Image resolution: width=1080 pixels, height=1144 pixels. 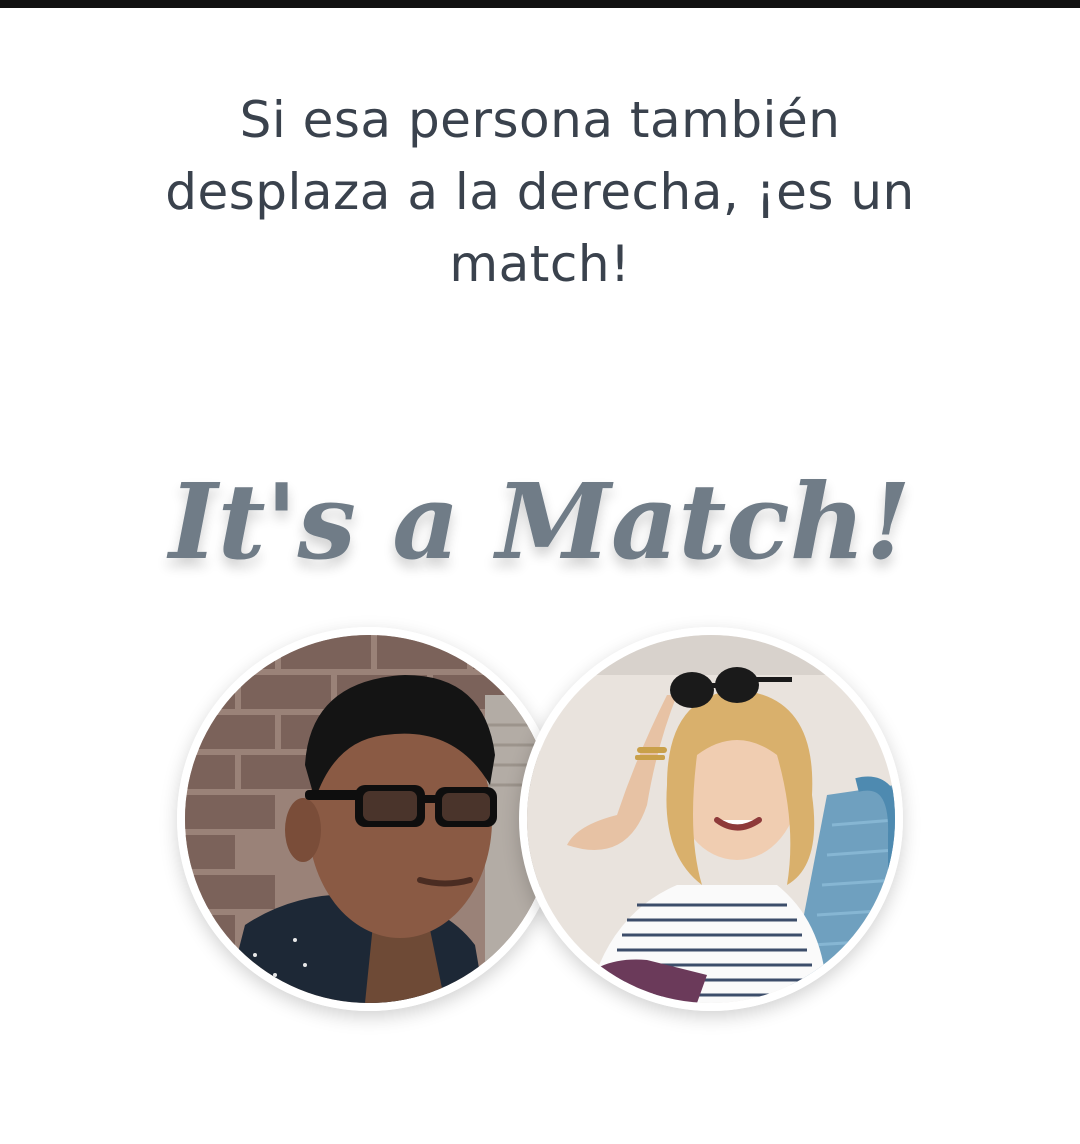 I want to click on status-bar, so click(x=540, y=4).